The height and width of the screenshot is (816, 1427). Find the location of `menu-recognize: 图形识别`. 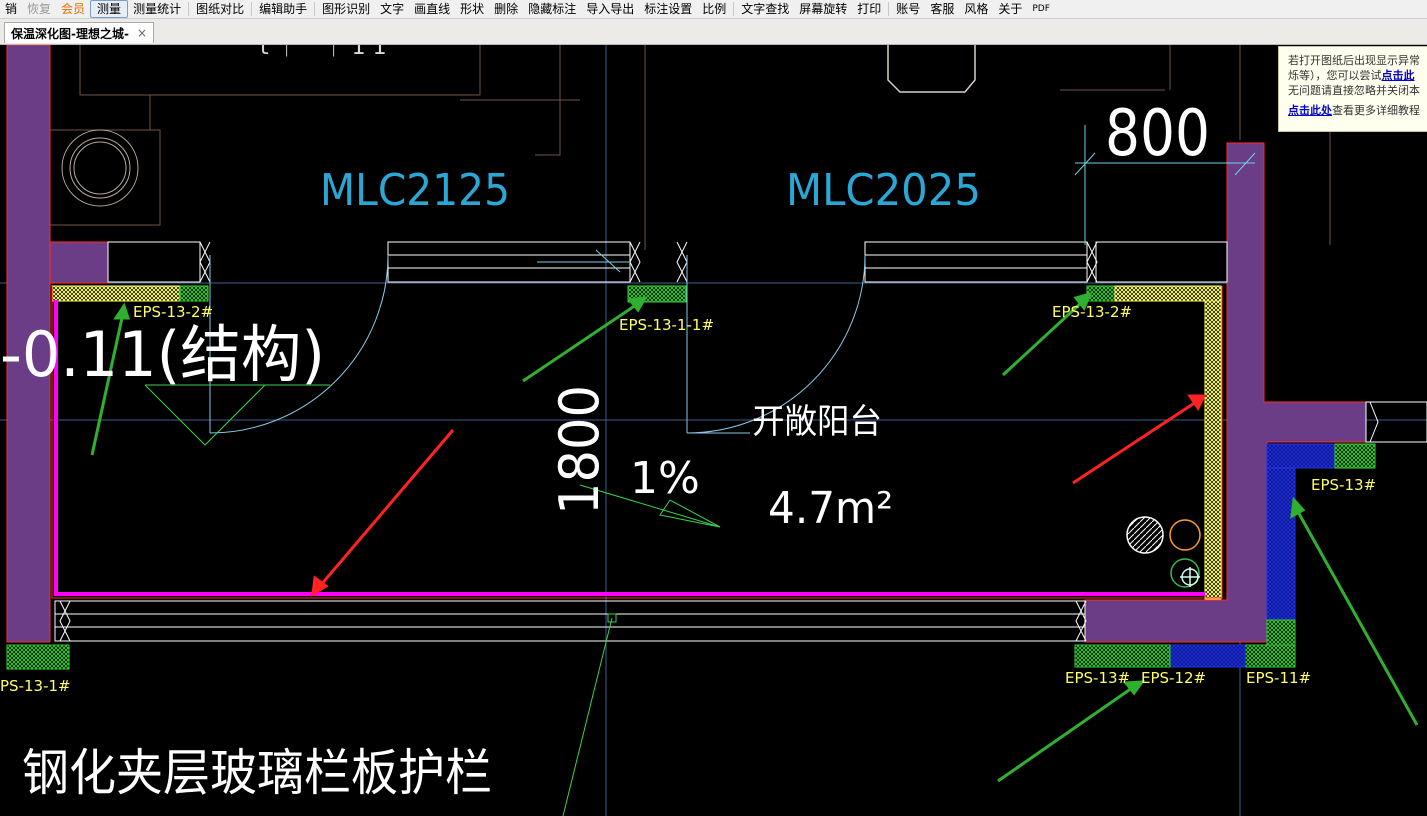

menu-recognize: 图形识别 is located at coordinates (346, 9).